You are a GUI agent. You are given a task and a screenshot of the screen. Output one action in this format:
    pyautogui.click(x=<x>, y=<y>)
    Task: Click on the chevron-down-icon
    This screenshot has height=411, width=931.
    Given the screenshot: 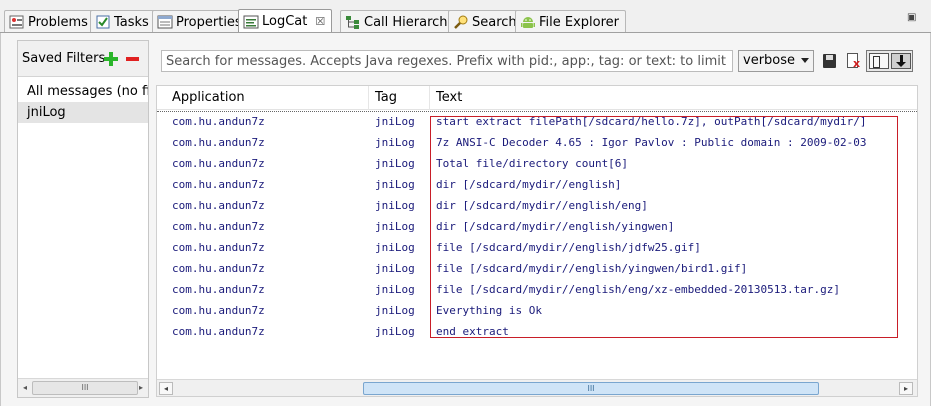 What is the action you would take?
    pyautogui.click(x=805, y=60)
    